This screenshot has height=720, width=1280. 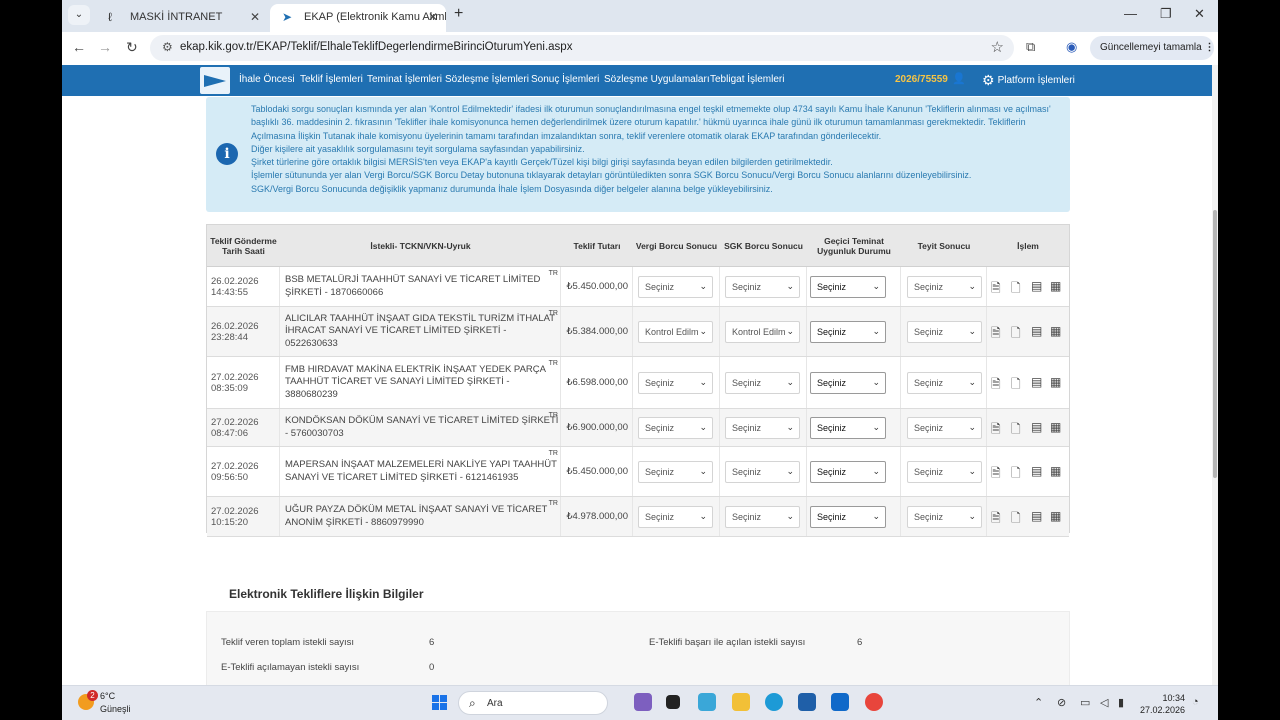 I want to click on reload-button: ↻, so click(x=132, y=47).